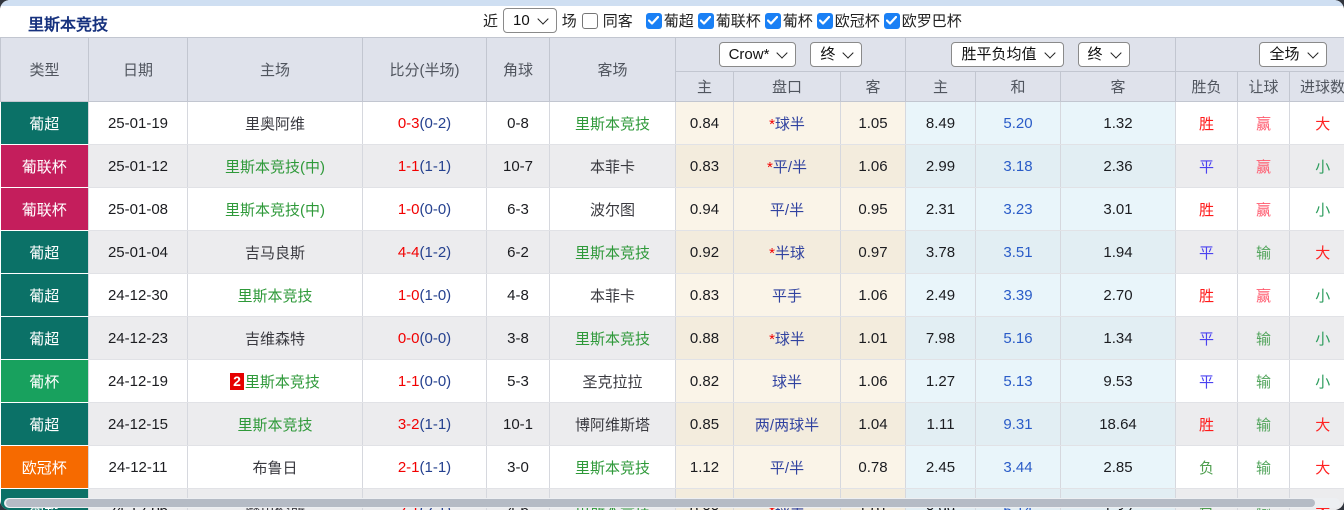 The height and width of the screenshot is (510, 1344). Describe the element at coordinates (661, 503) in the screenshot. I see `scrollbar-thumb` at that location.